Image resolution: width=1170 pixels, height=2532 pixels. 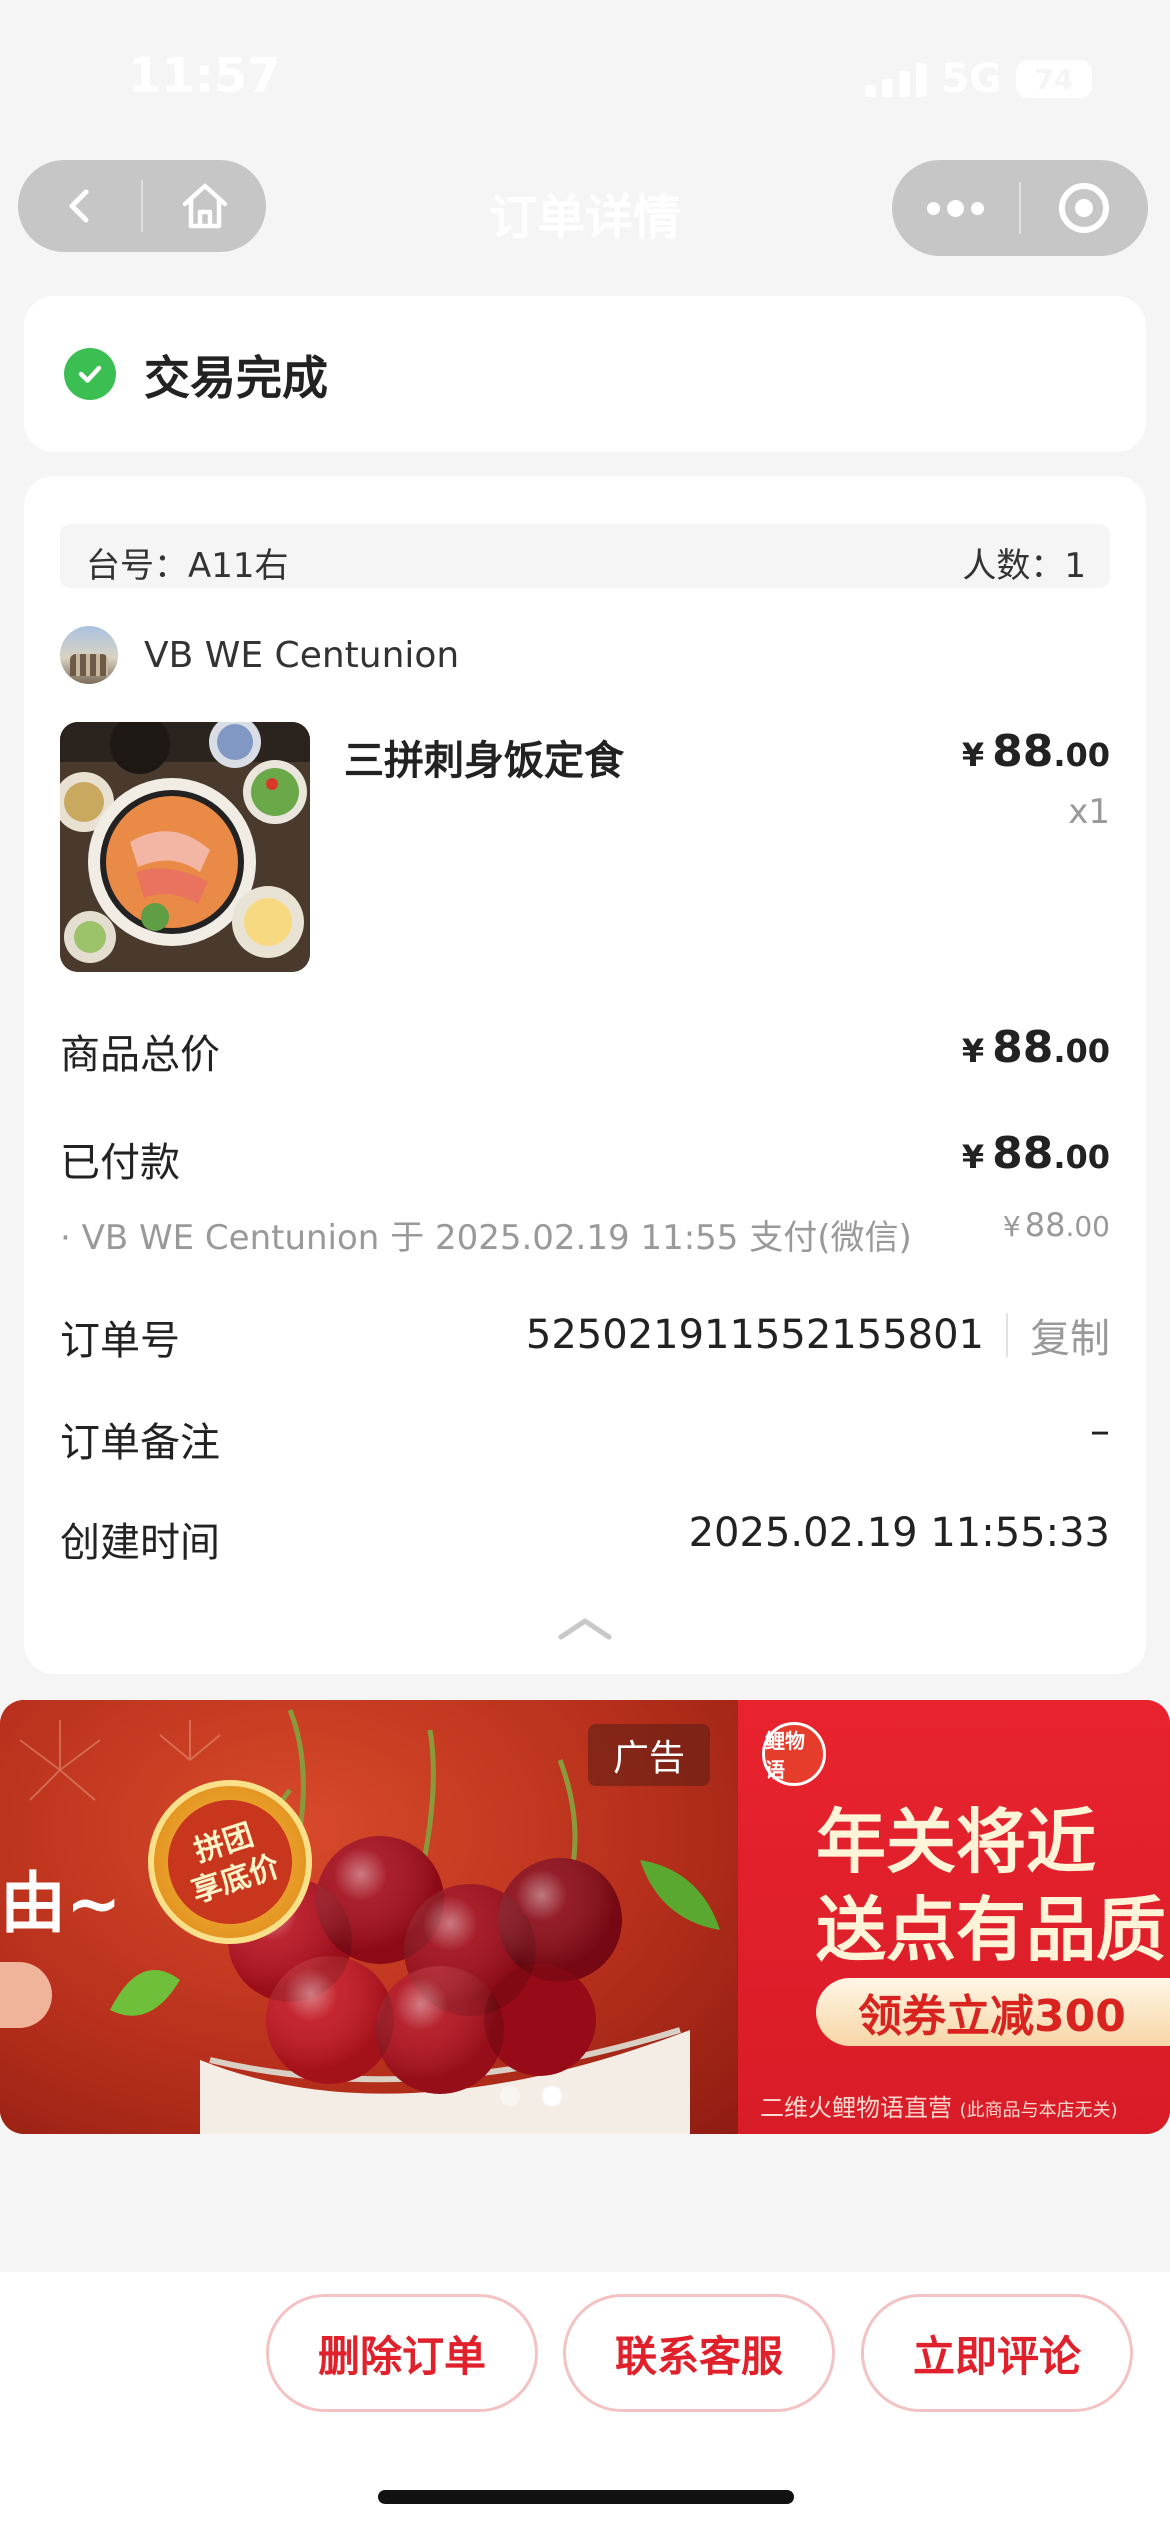 What do you see at coordinates (510, 2096) in the screenshot?
I see `carousel-dot` at bounding box center [510, 2096].